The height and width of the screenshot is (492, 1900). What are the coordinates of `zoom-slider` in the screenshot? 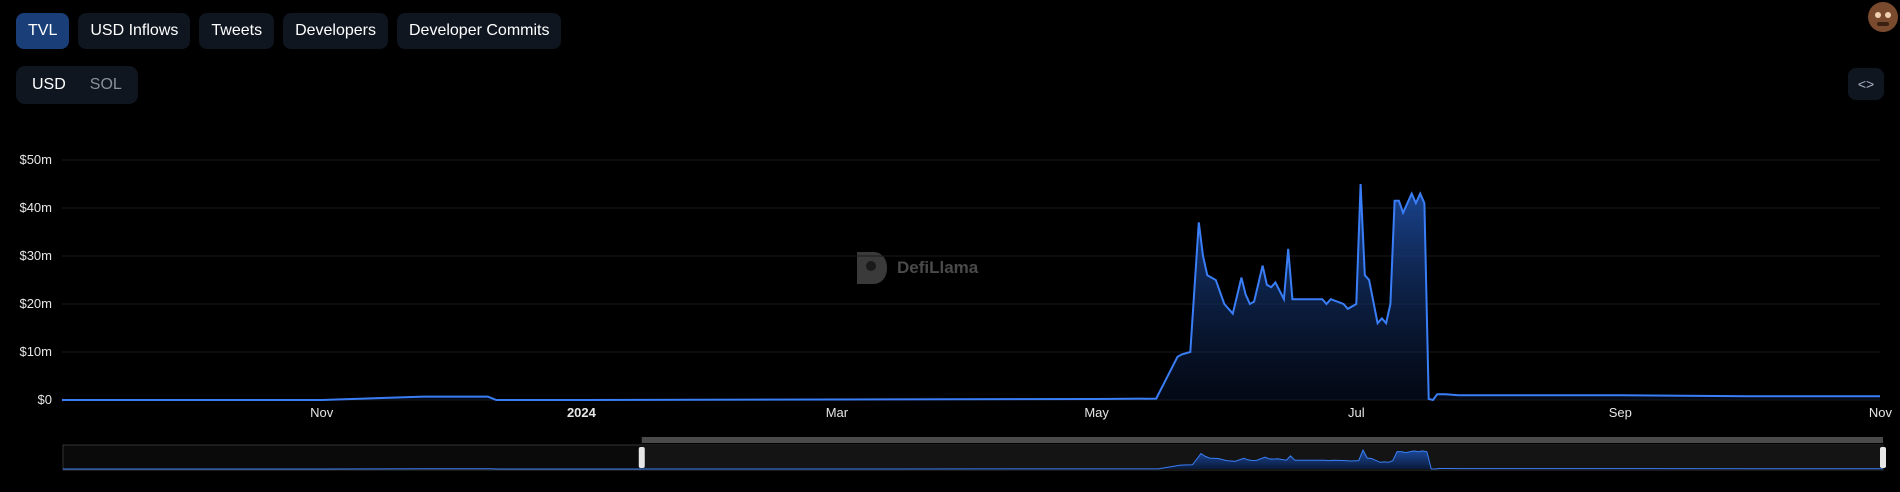 It's located at (974, 454).